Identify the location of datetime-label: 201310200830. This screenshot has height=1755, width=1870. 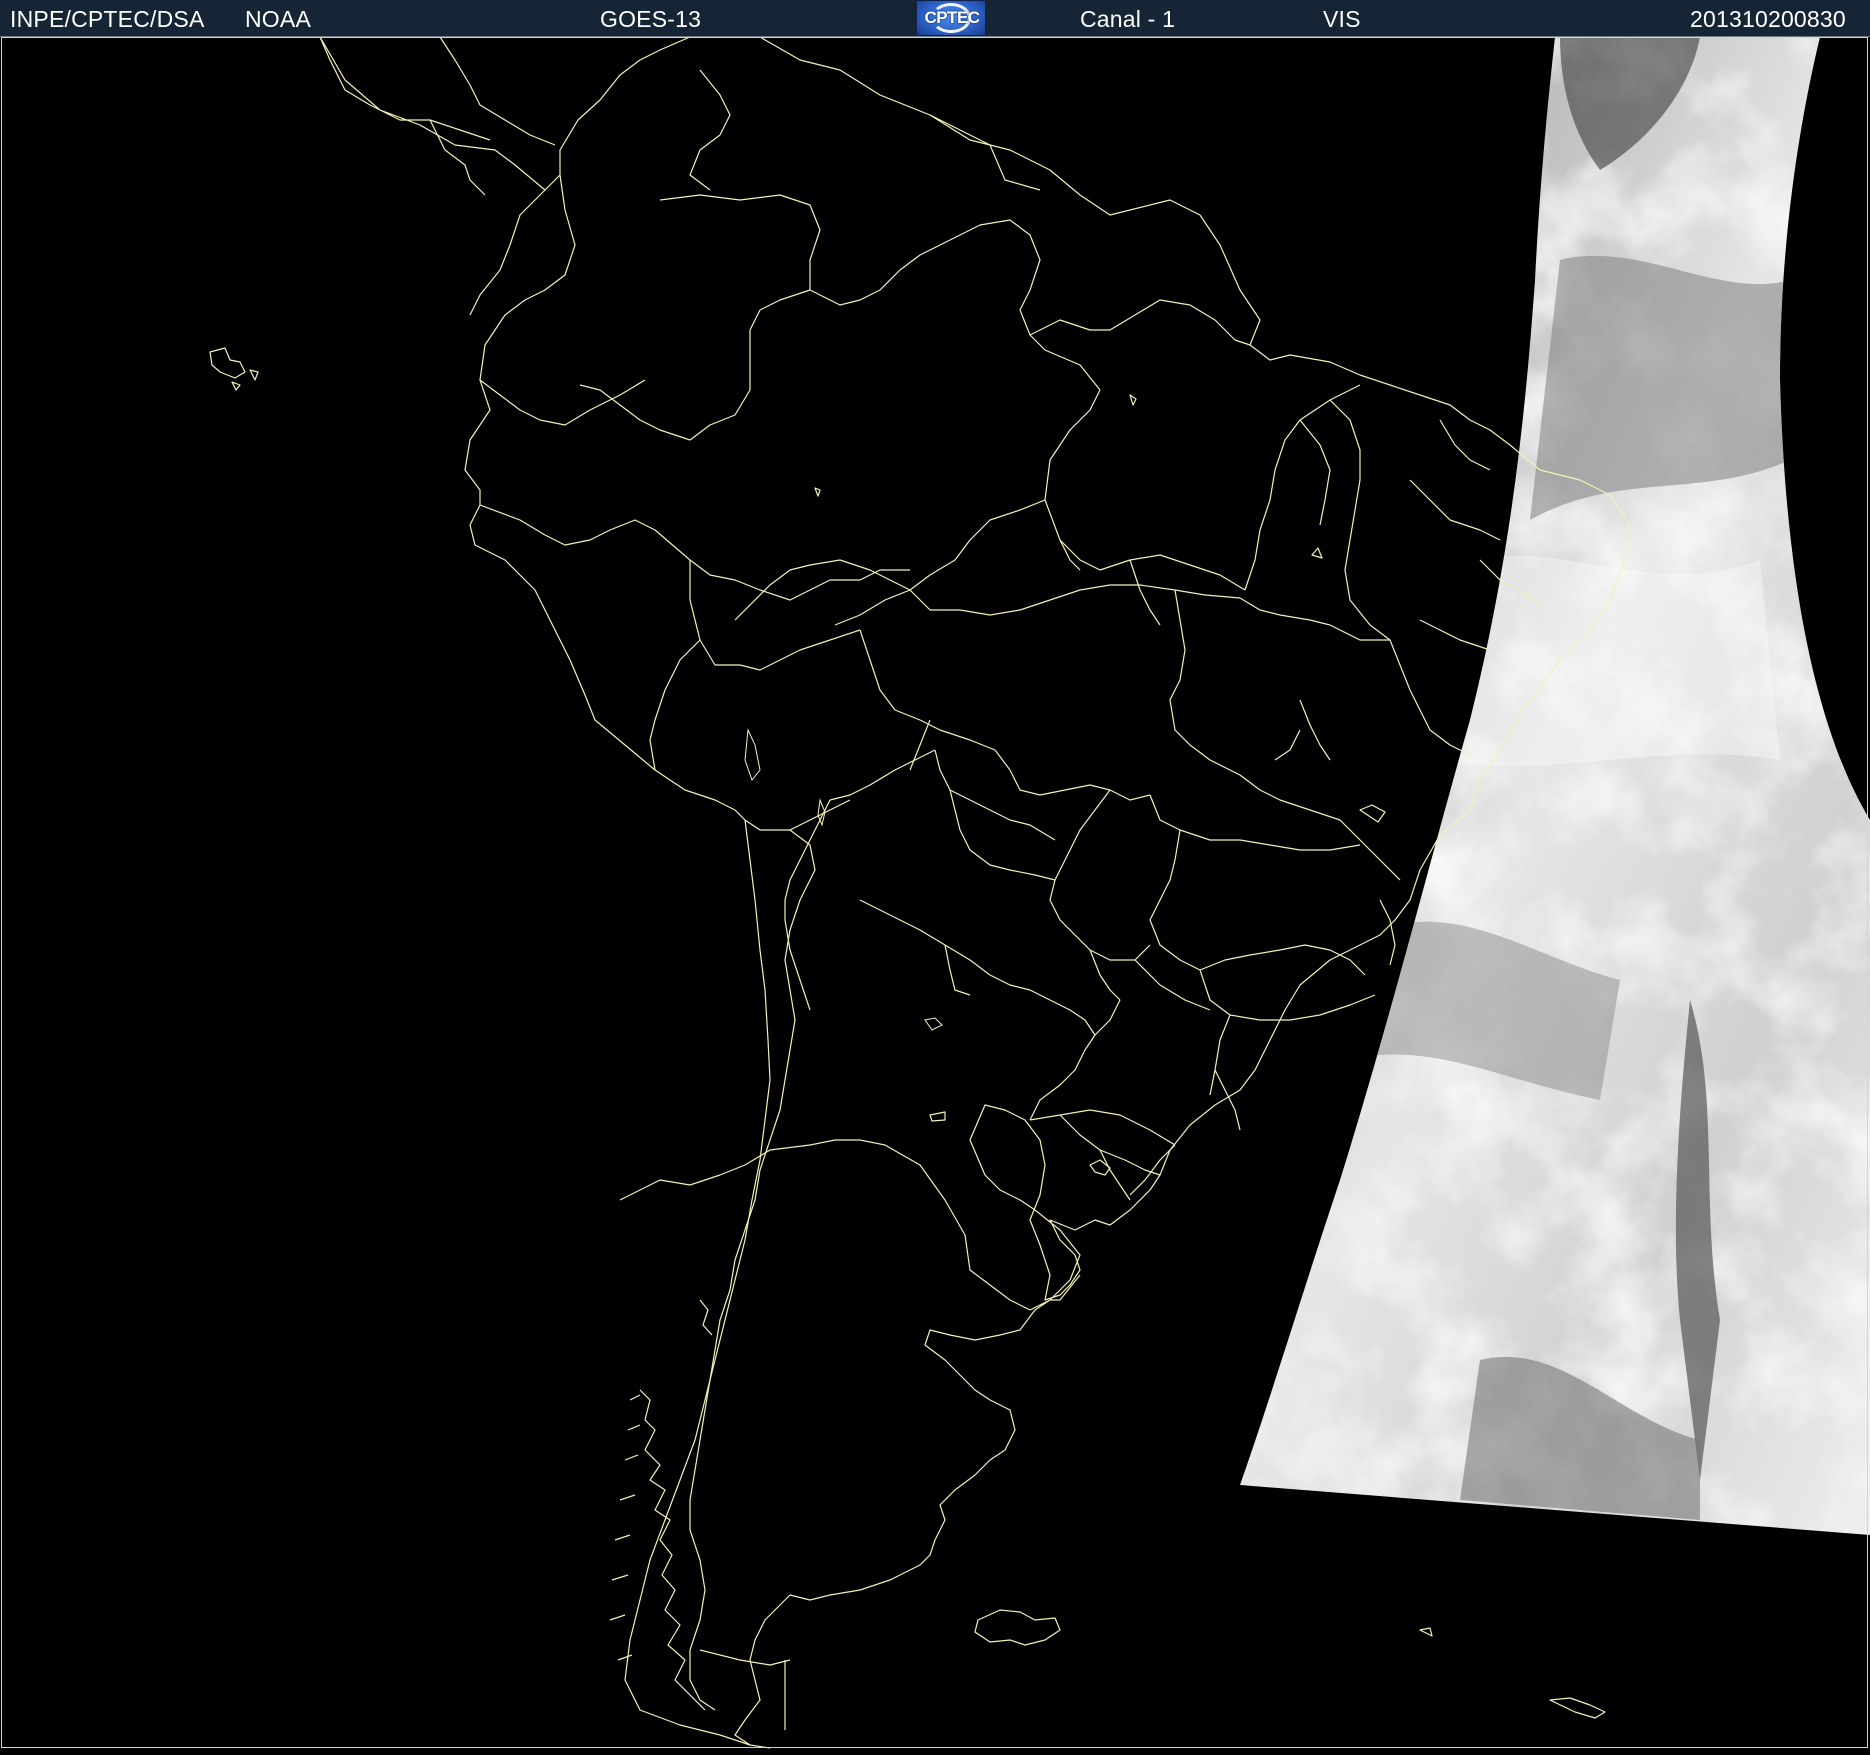
(1768, 19).